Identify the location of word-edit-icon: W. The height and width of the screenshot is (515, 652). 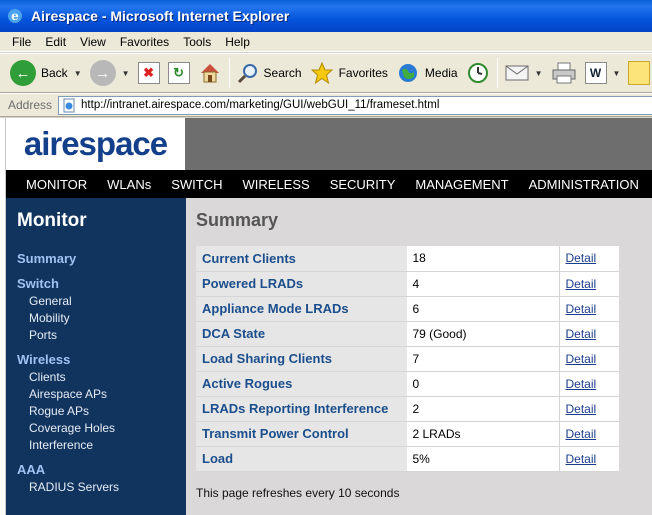
(595, 73).